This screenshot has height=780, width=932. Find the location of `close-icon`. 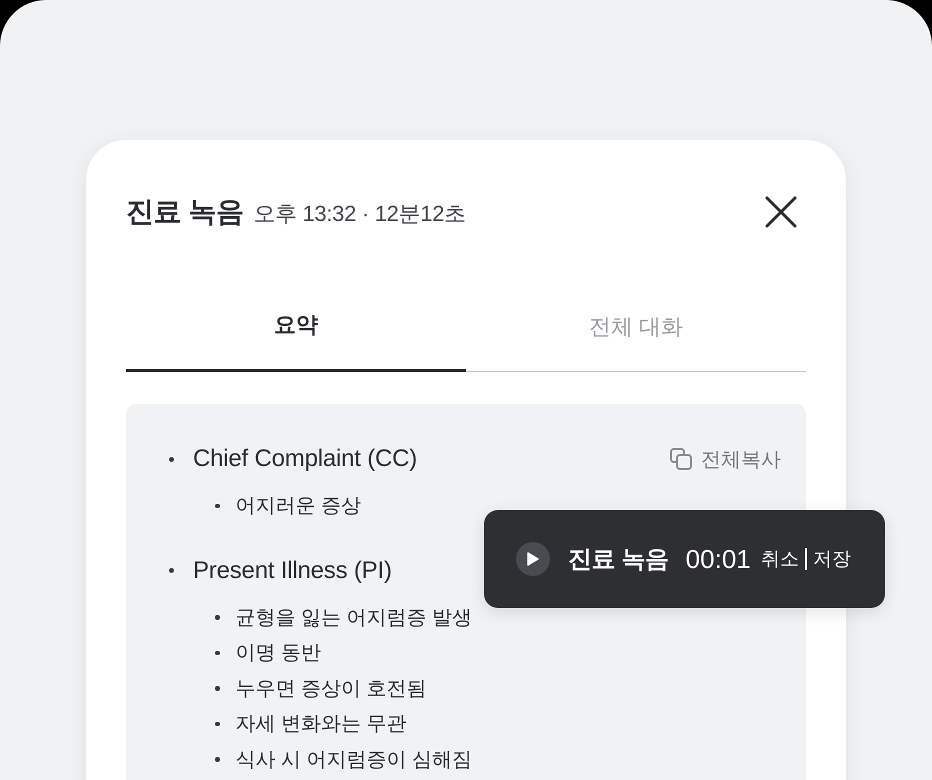

close-icon is located at coordinates (781, 212).